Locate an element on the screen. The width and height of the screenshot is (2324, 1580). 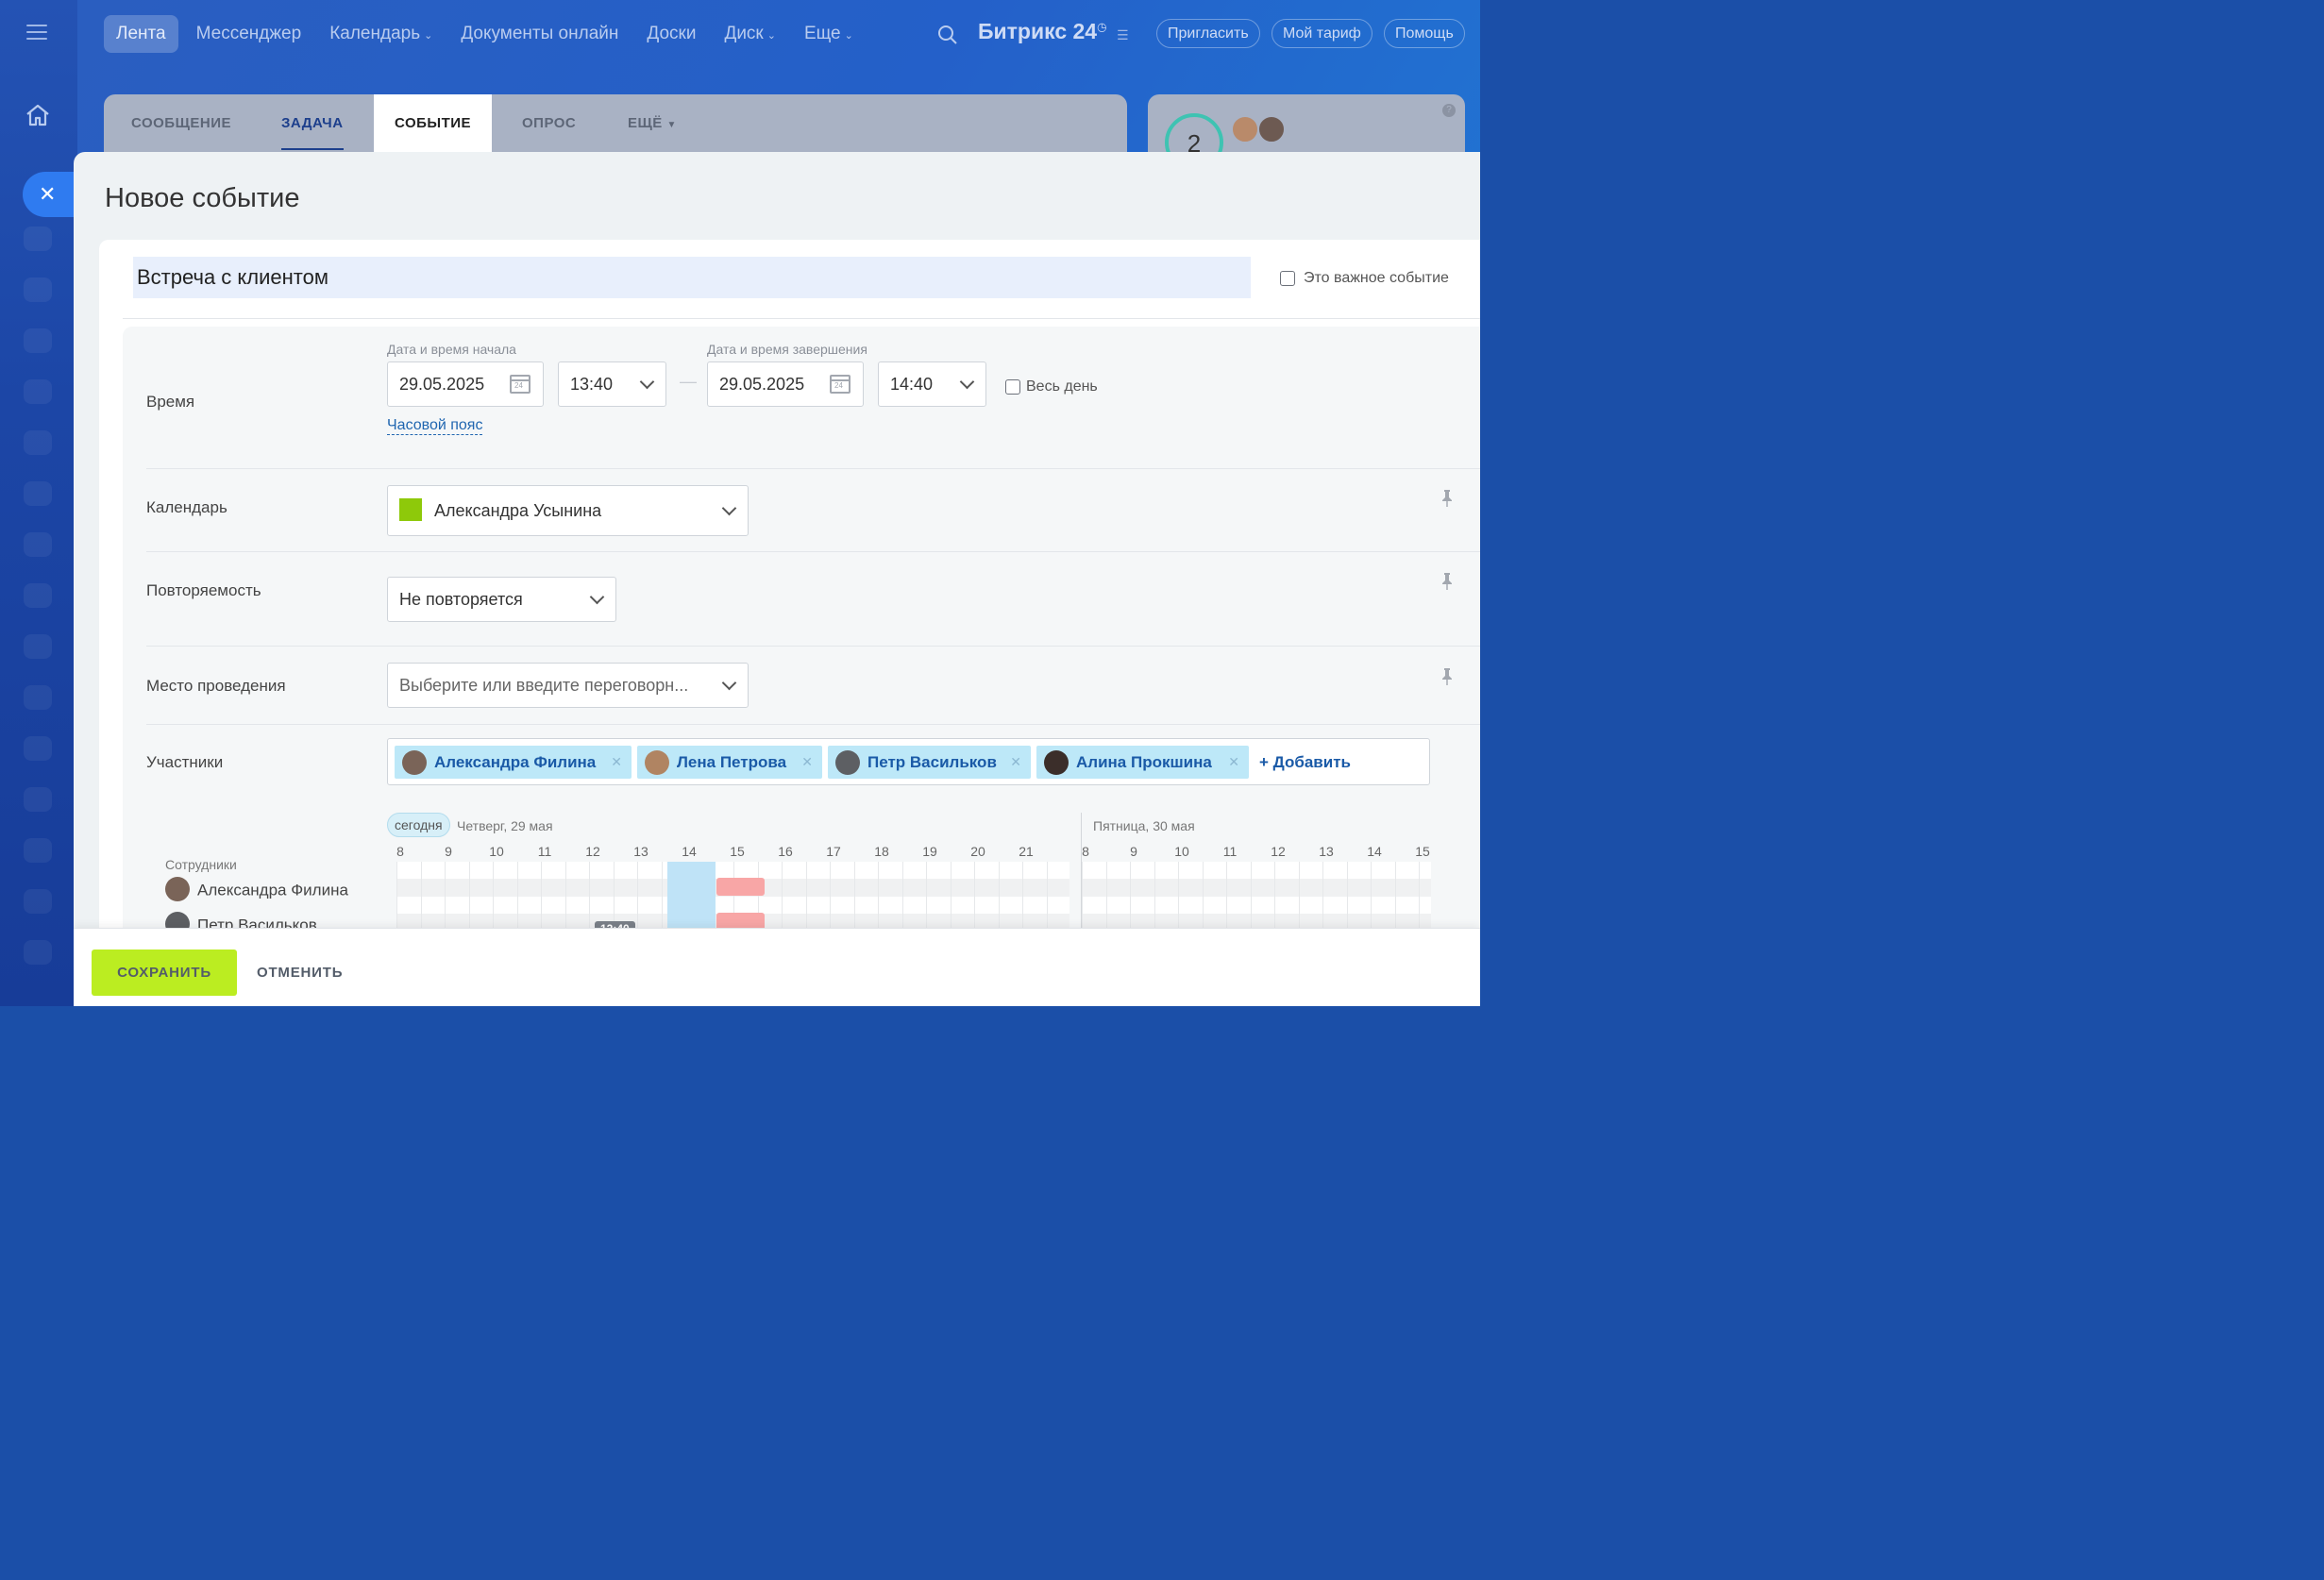
nav-more: Еще ⌄ is located at coordinates (828, 34).